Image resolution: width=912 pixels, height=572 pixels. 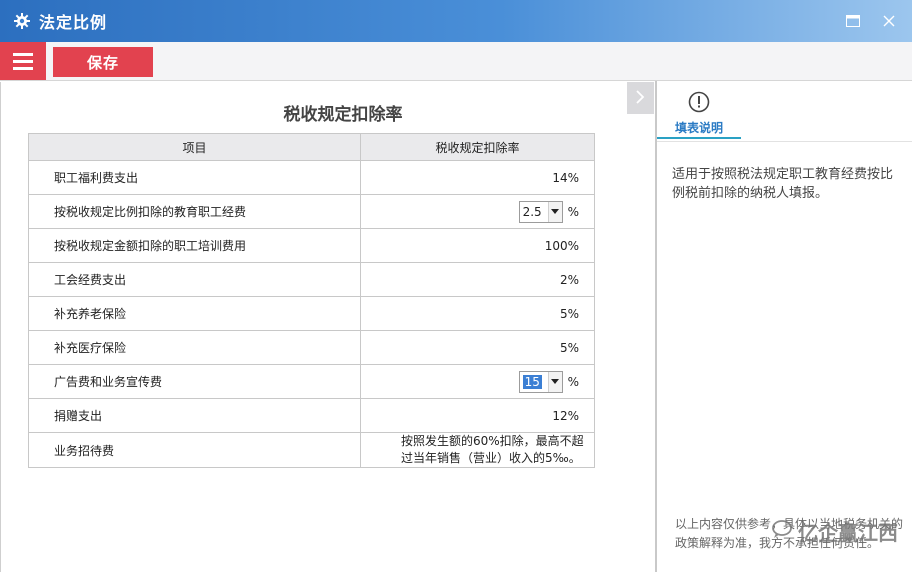 What do you see at coordinates (194, 245) in the screenshot?
I see `row-item: 按税收规定金额扣除的职工培训费用` at bounding box center [194, 245].